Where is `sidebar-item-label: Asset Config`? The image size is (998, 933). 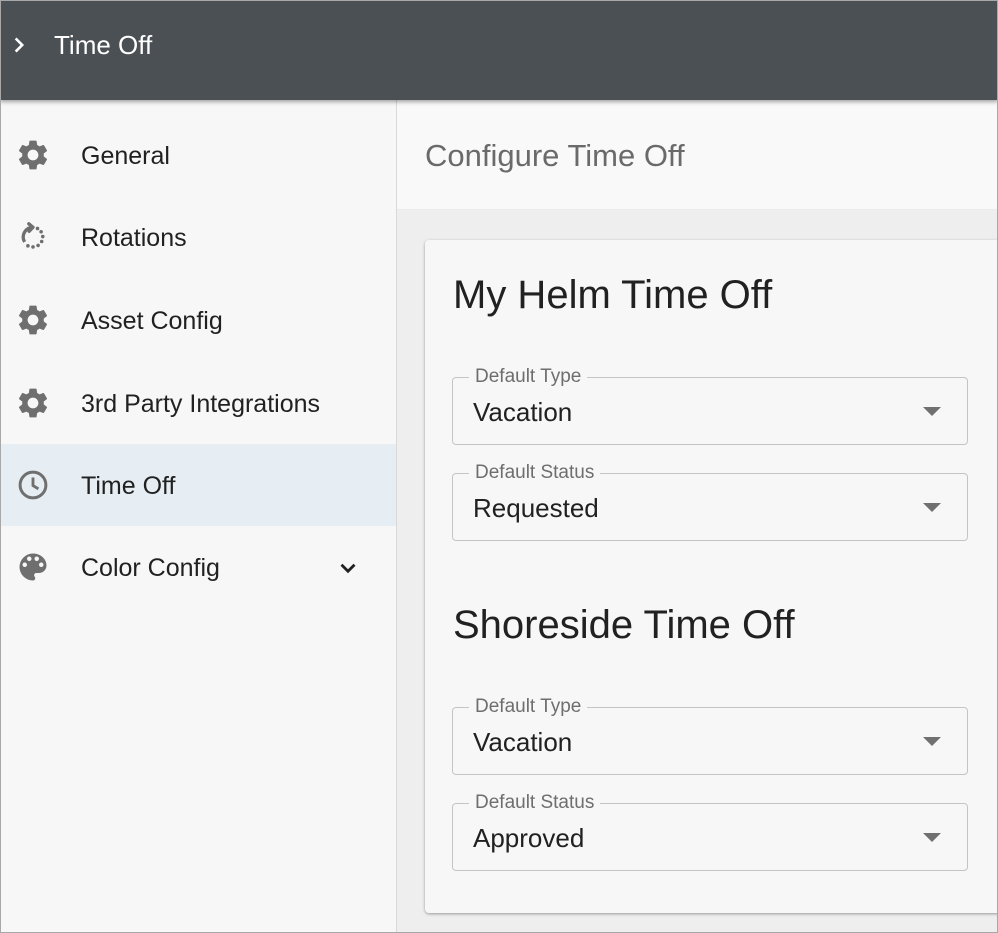
sidebar-item-label: Asset Config is located at coordinates (152, 321).